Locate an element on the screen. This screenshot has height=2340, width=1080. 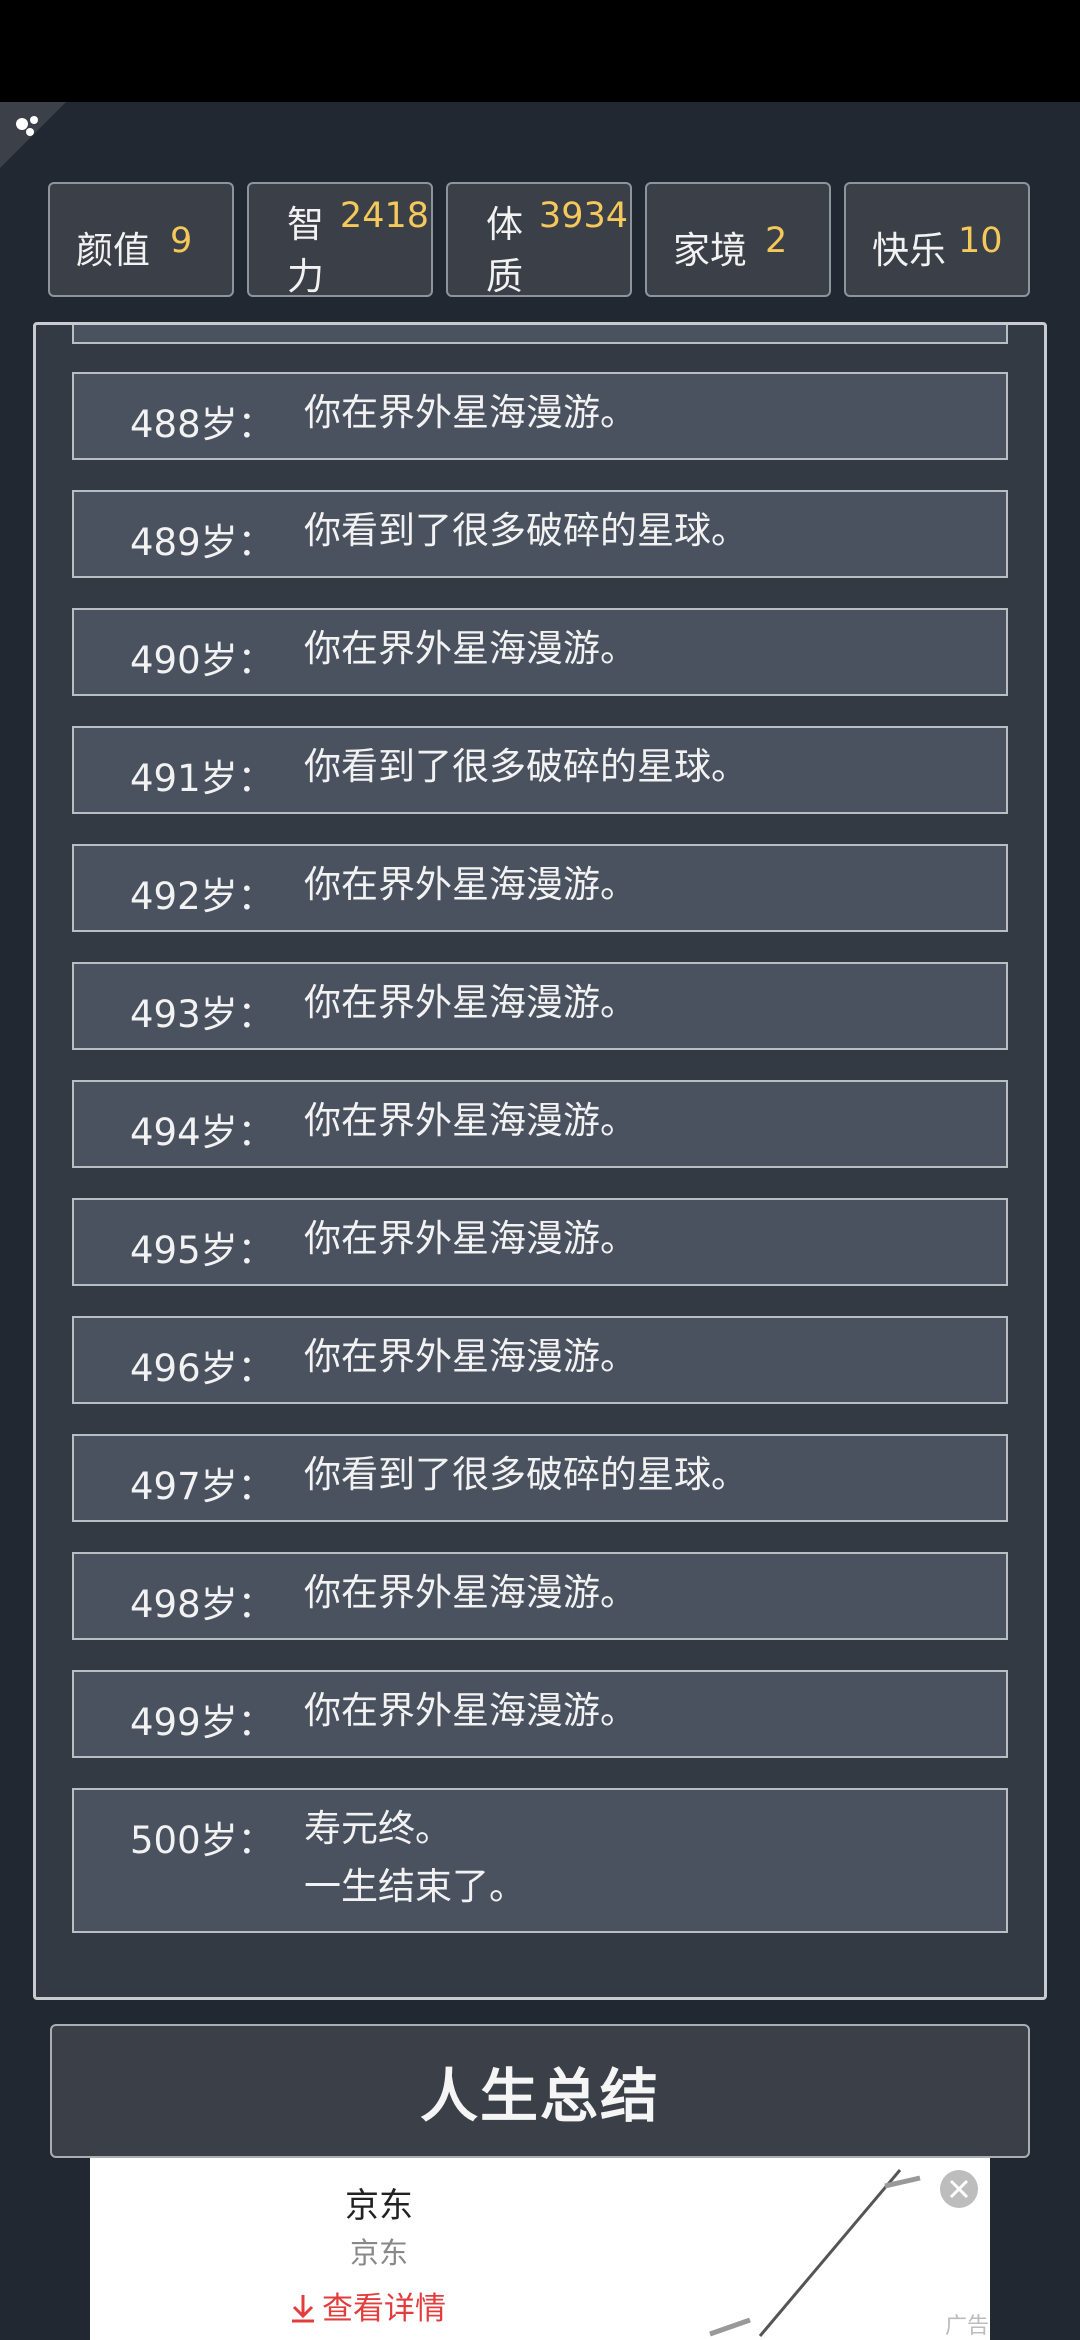
log-row: 496岁： 你在界外星海漫游。 is located at coordinates (540, 1360).